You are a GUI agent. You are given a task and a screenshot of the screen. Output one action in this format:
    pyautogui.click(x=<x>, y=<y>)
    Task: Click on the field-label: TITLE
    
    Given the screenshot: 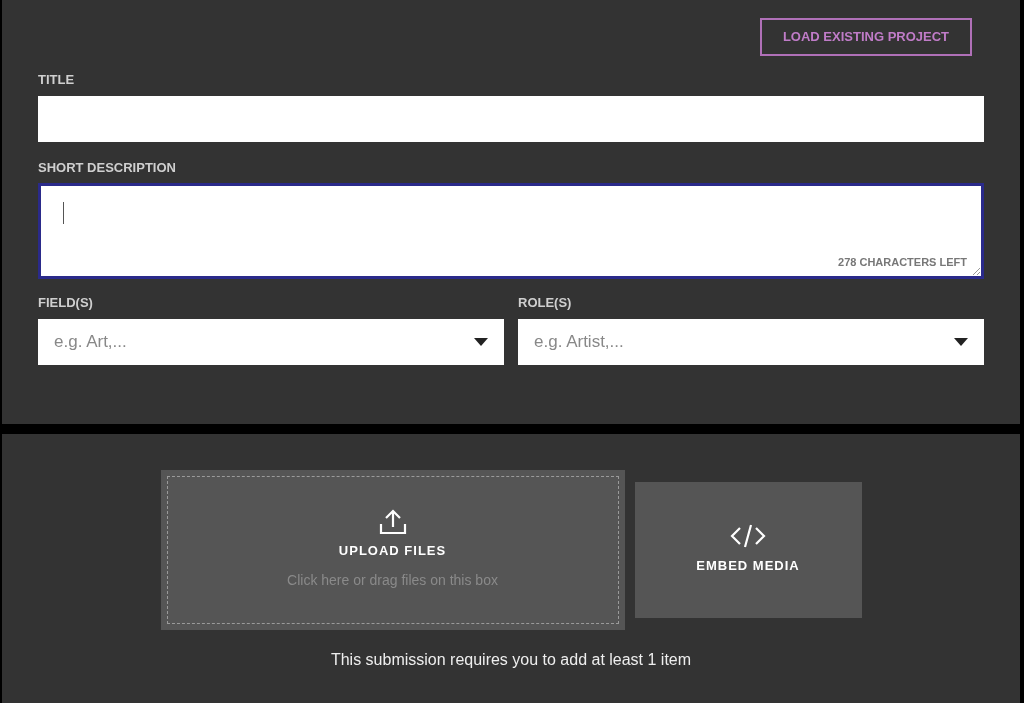 What is the action you would take?
    pyautogui.click(x=56, y=80)
    